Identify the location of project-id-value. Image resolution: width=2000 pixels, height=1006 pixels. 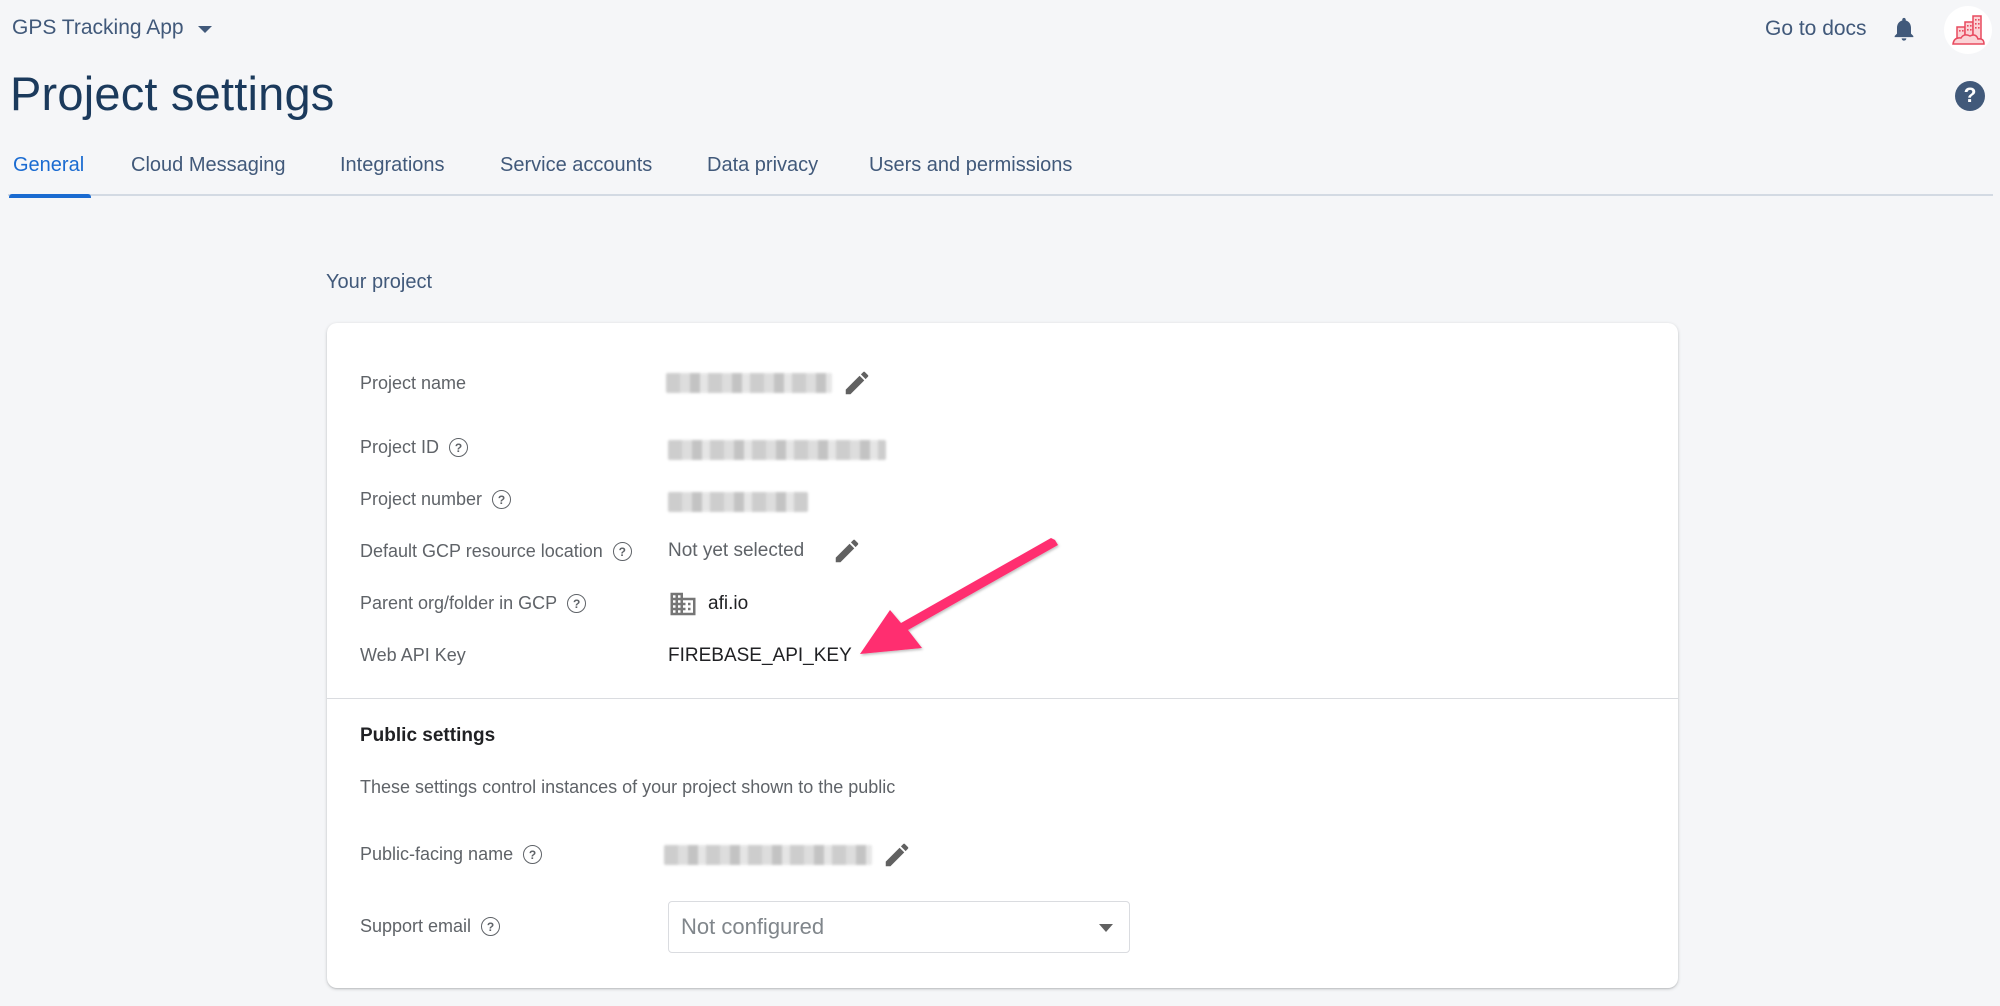
(777, 450).